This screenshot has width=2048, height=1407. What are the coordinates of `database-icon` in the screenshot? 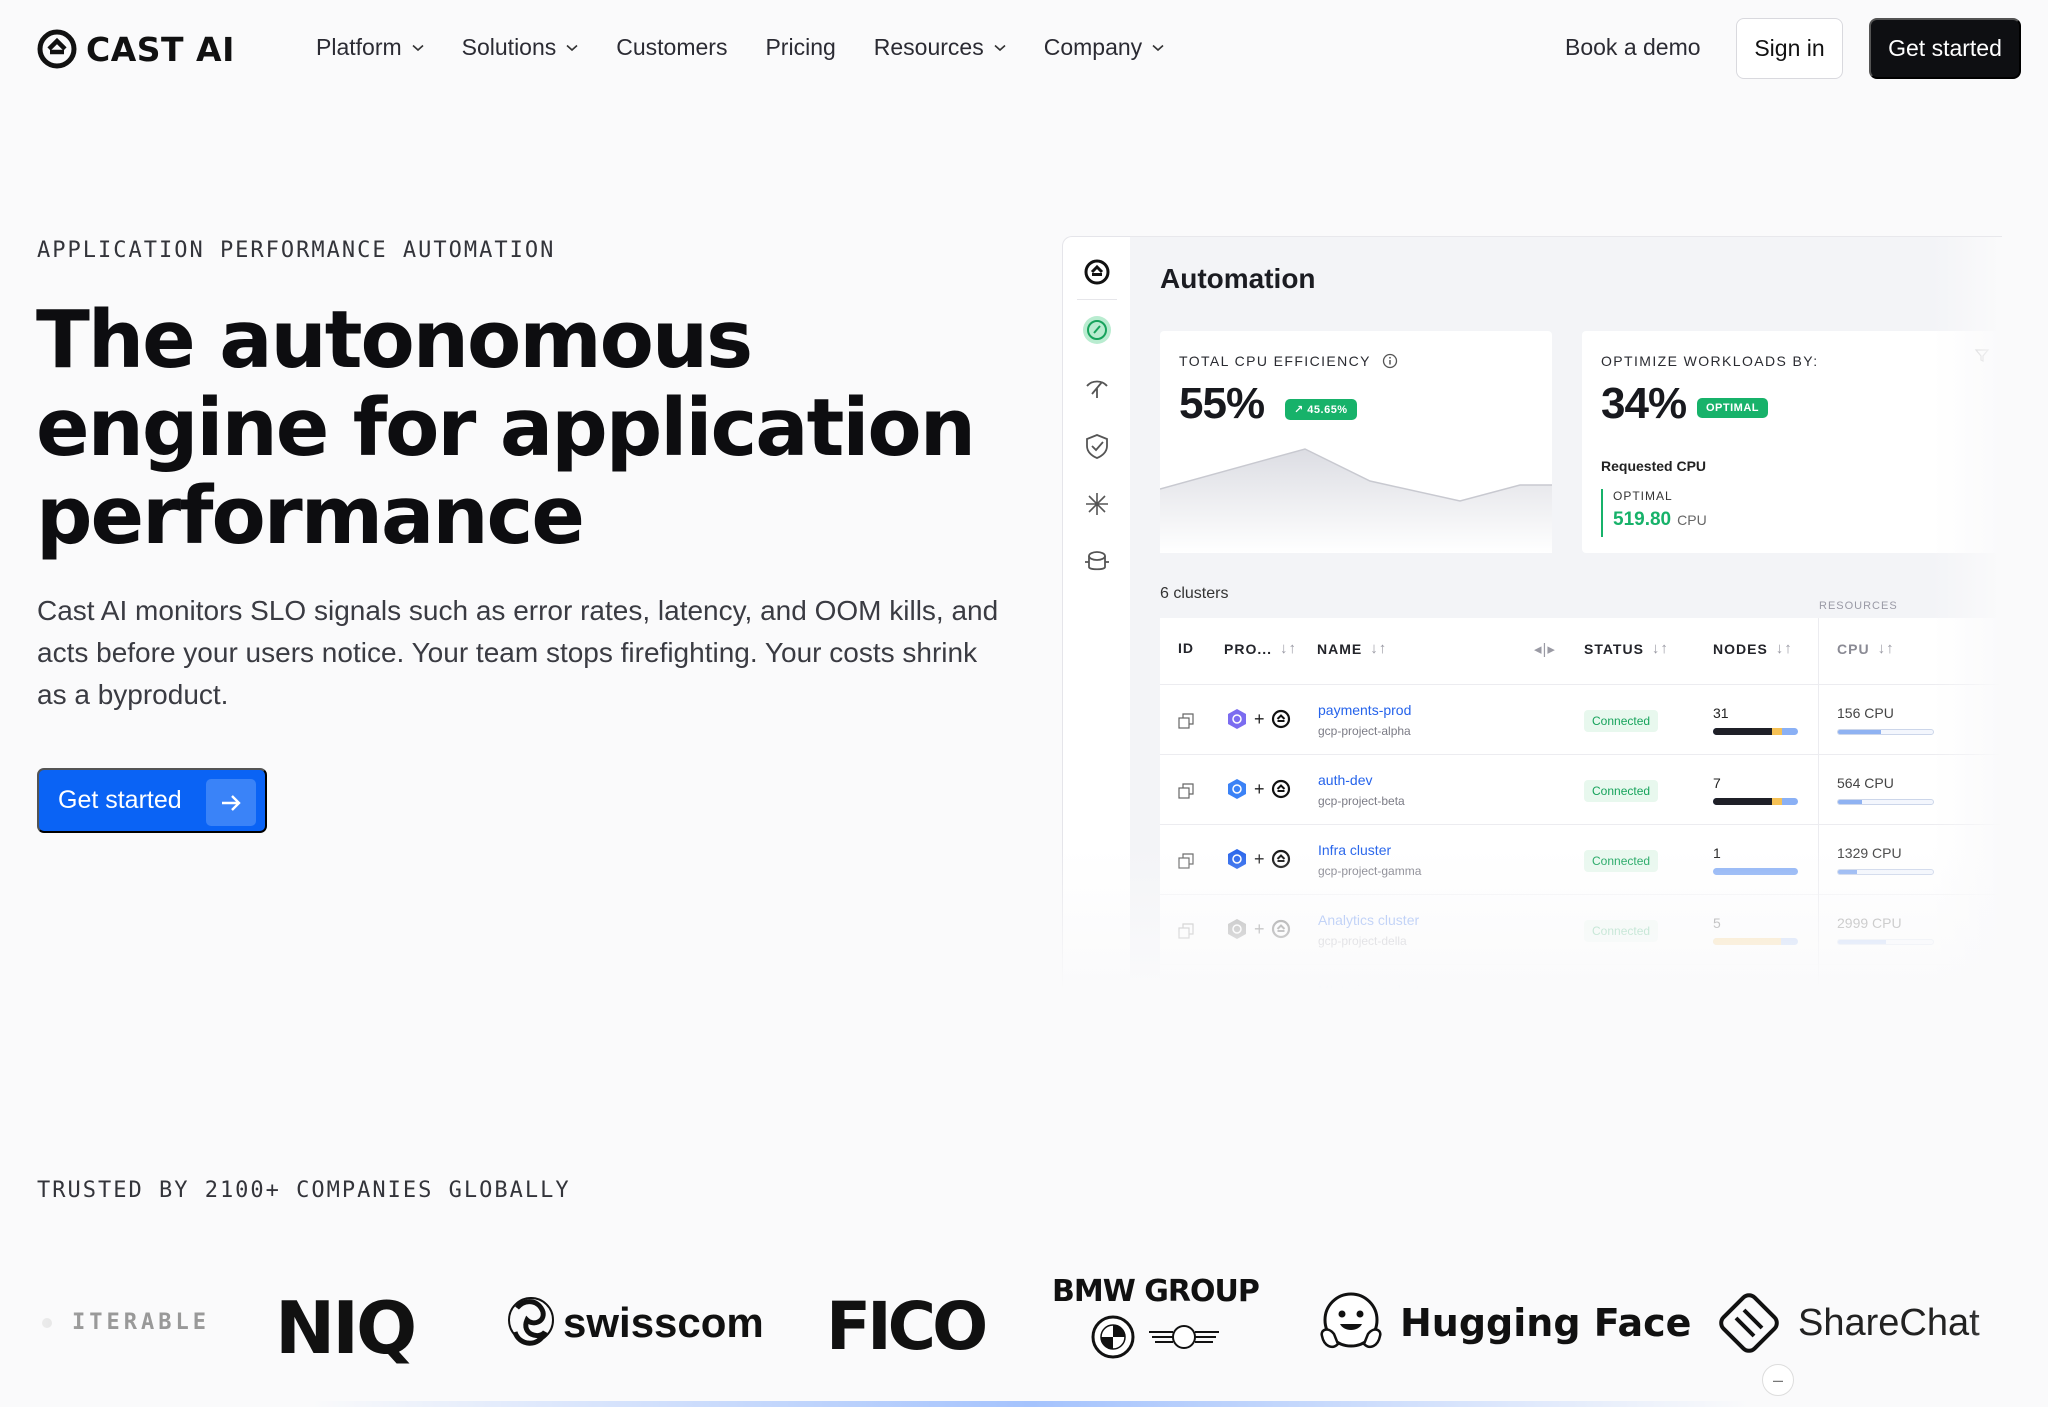 It's located at (1097, 562).